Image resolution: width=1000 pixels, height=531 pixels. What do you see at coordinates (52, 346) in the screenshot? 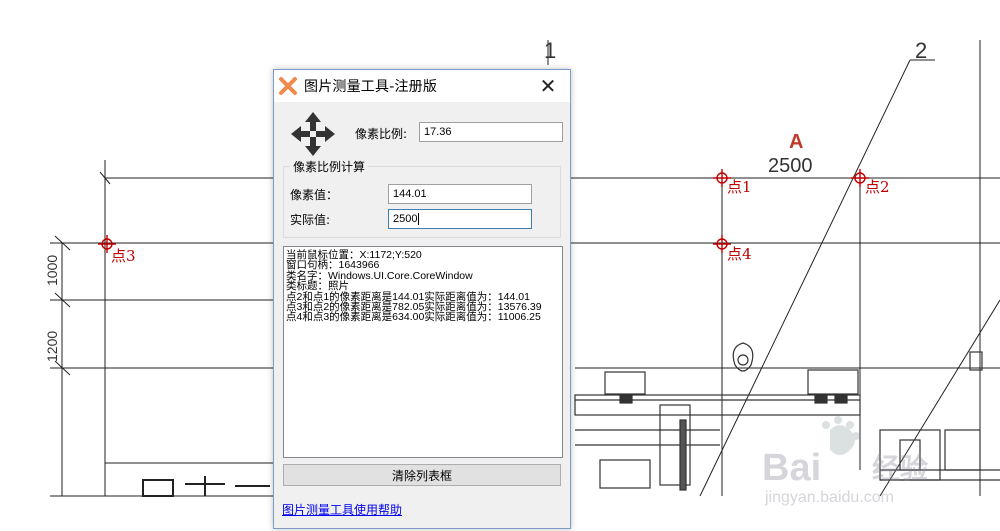
I see `side-dimension-2: 1200` at bounding box center [52, 346].